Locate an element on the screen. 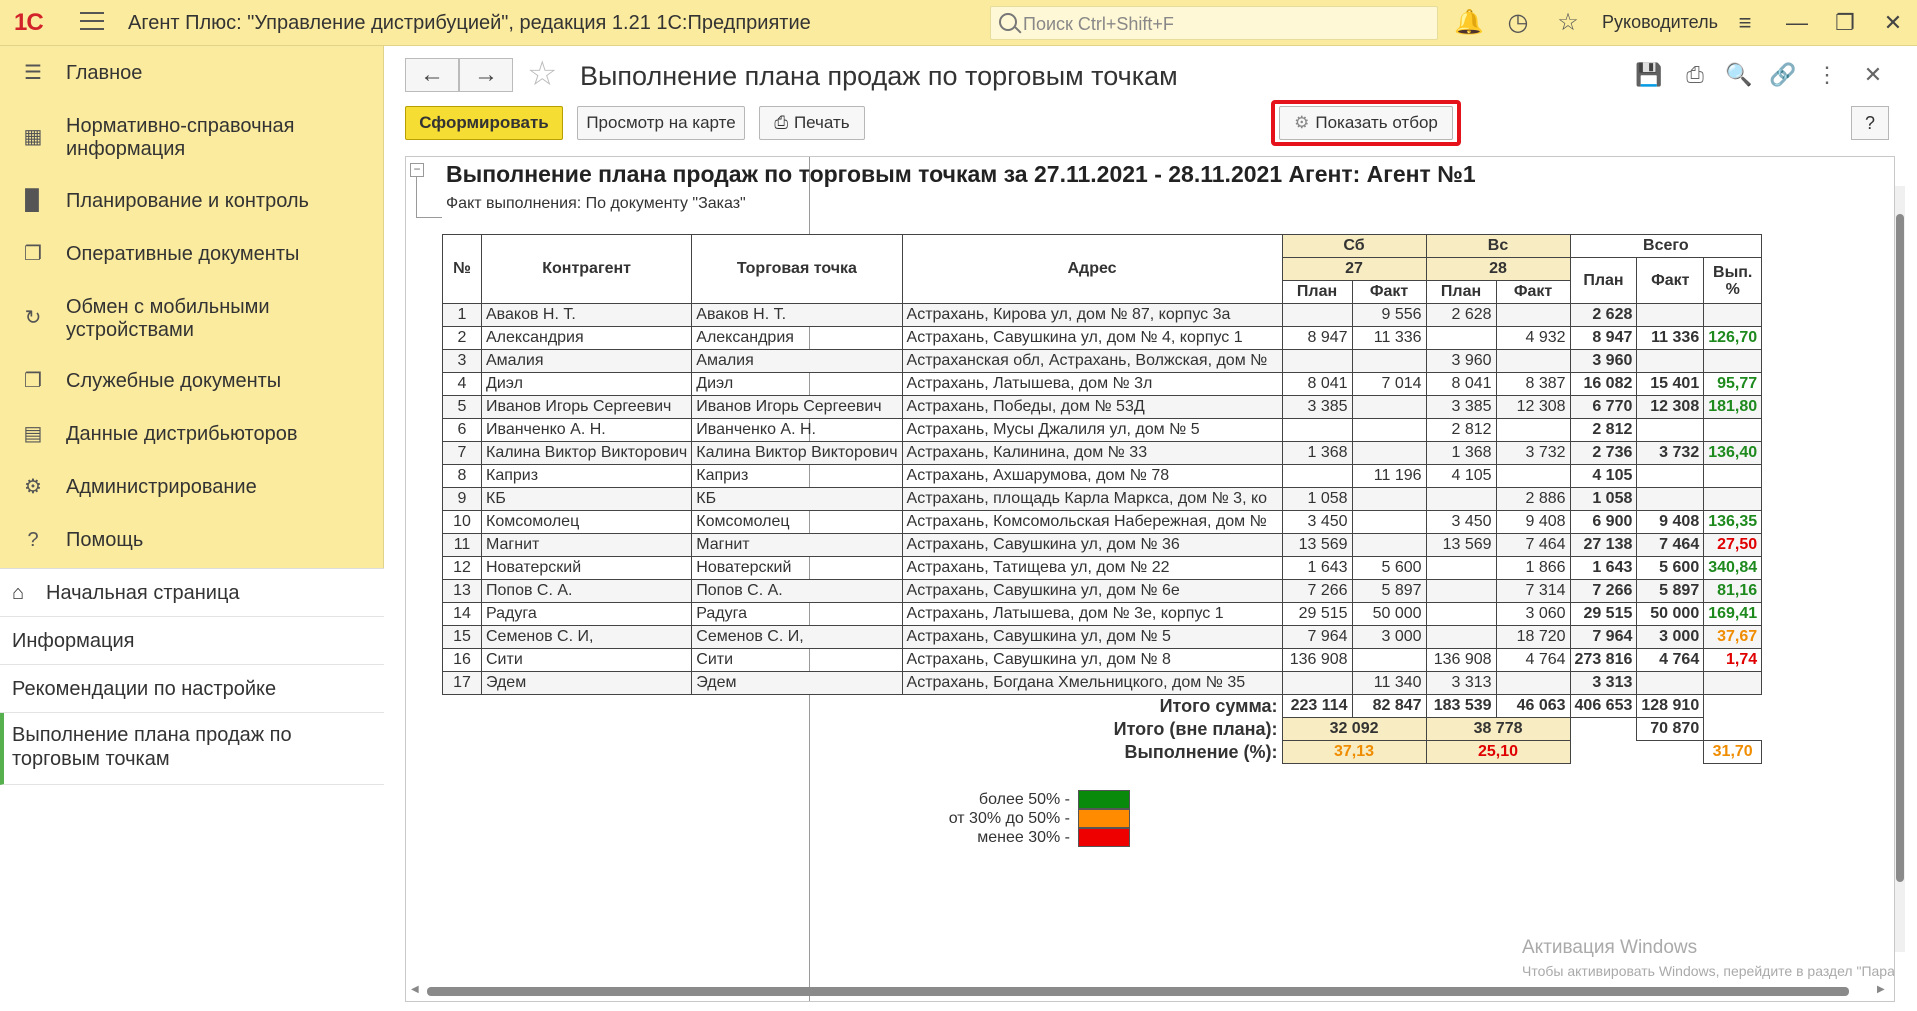 This screenshot has height=1011, width=1917. cell-tp: 2 812 is located at coordinates (1603, 430).